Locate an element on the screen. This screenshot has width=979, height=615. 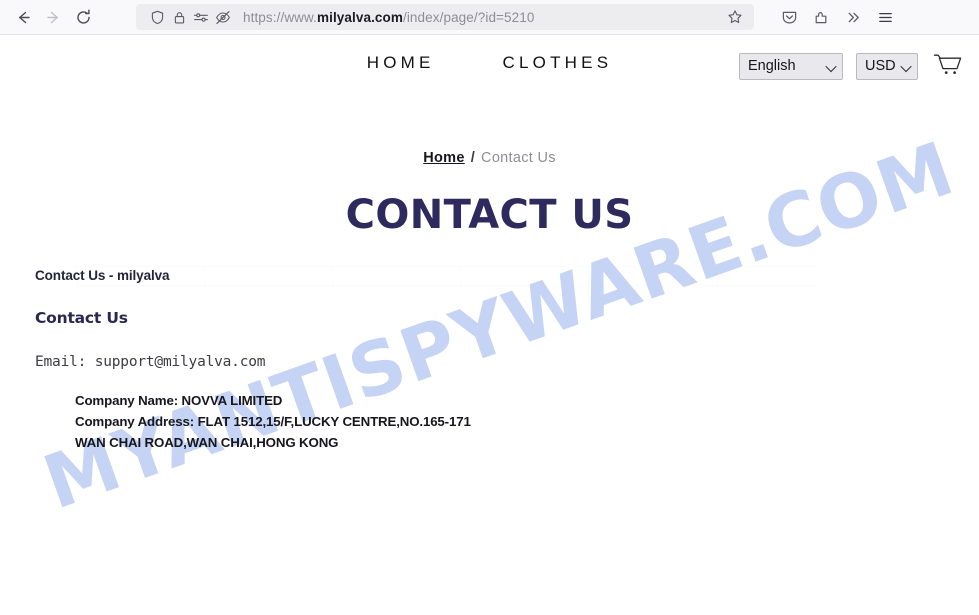
pocket-save-icon is located at coordinates (789, 17).